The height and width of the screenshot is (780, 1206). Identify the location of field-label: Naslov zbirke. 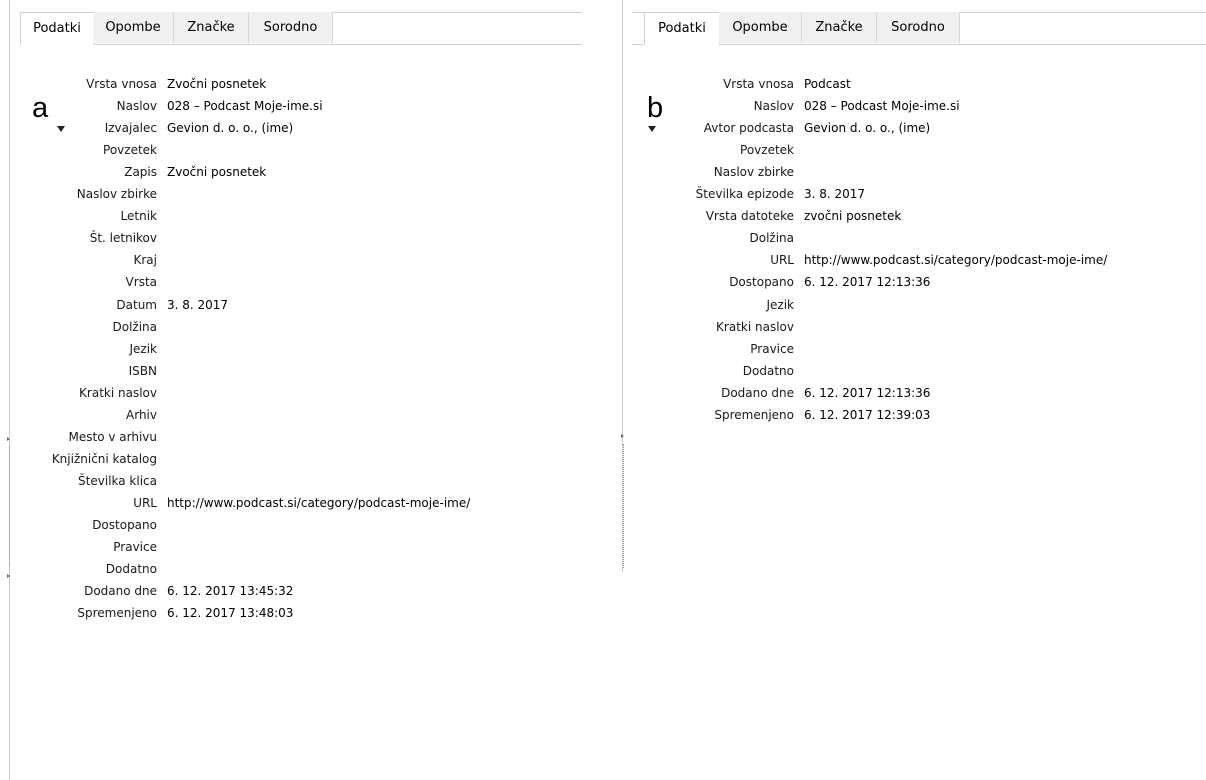
(116, 194).